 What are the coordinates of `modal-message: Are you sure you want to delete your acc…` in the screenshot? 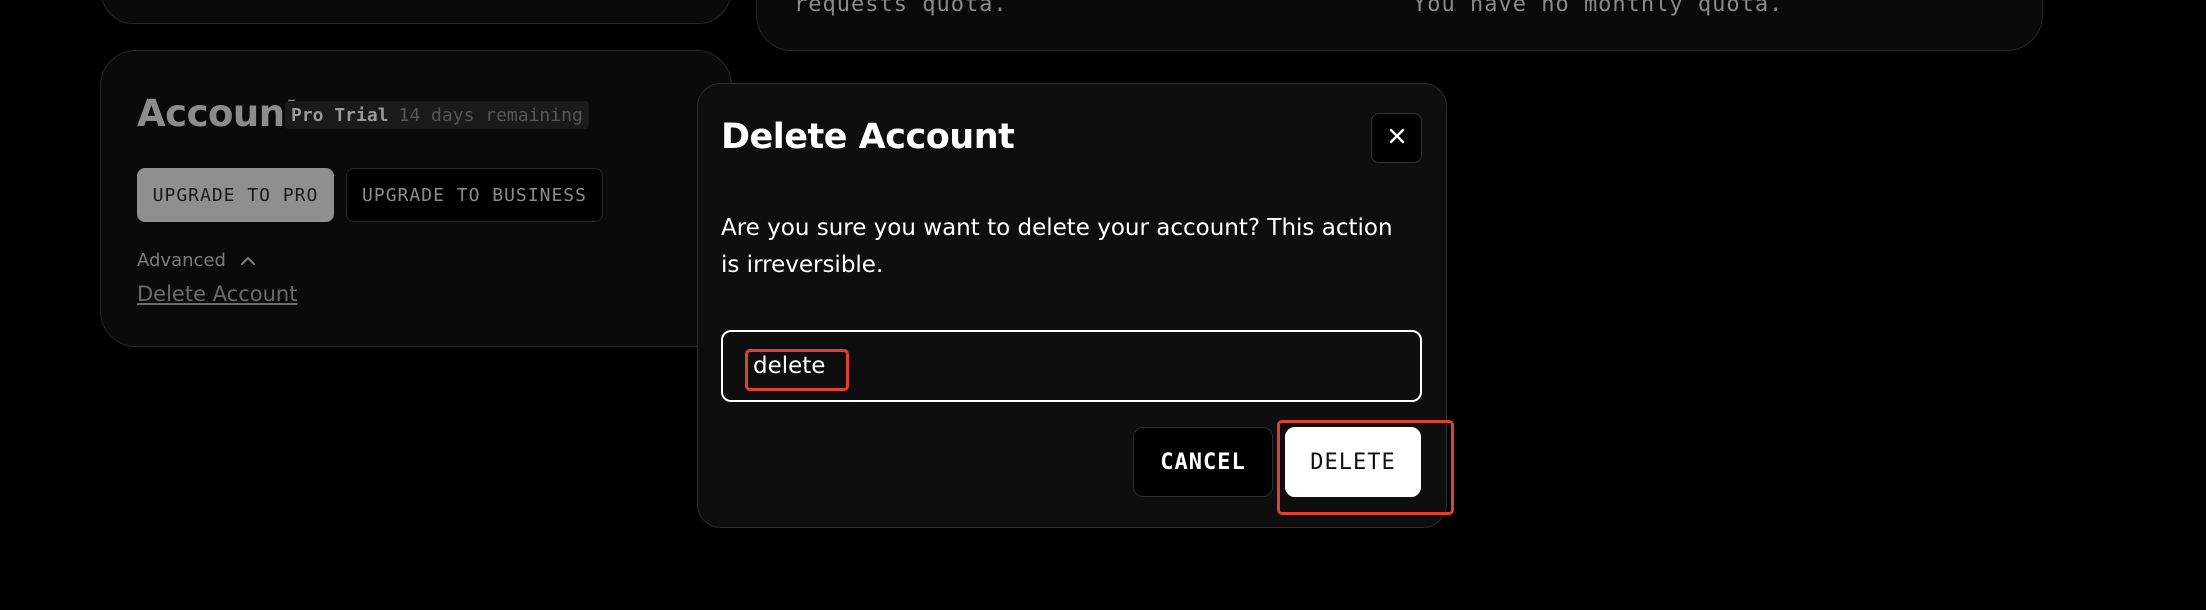 It's located at (1057, 246).